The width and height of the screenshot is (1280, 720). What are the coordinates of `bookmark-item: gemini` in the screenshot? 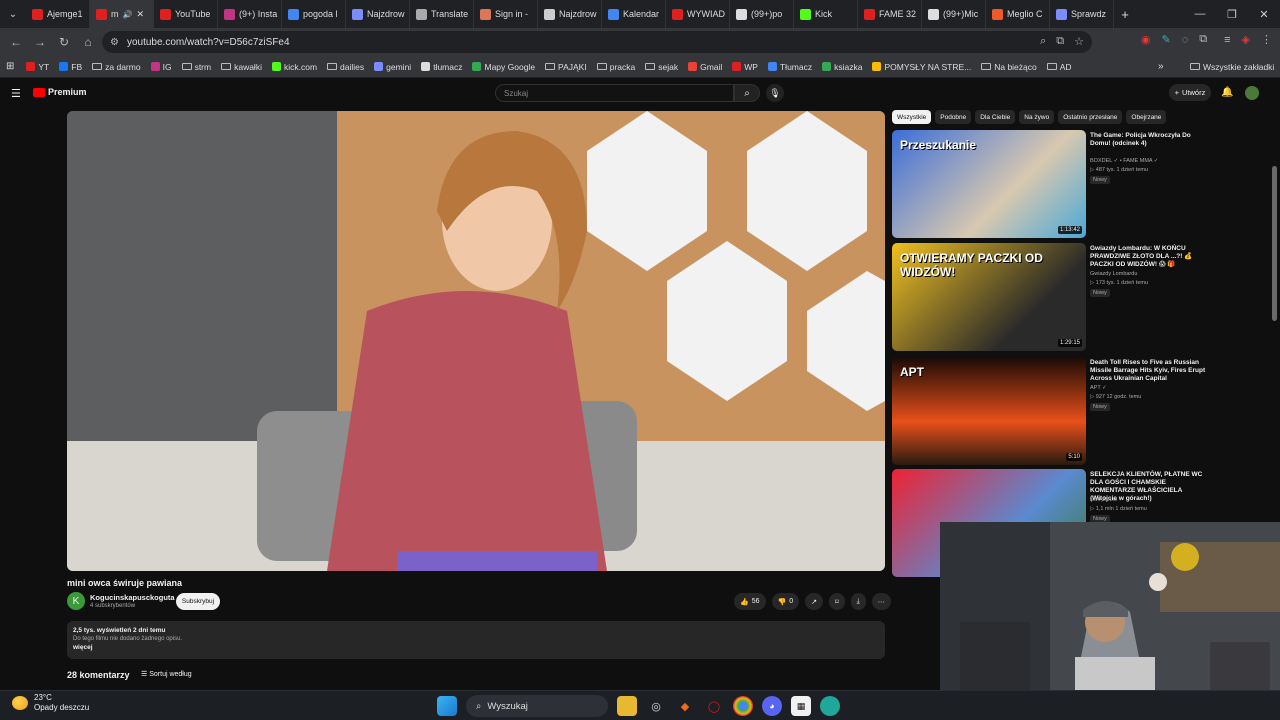 It's located at (392, 67).